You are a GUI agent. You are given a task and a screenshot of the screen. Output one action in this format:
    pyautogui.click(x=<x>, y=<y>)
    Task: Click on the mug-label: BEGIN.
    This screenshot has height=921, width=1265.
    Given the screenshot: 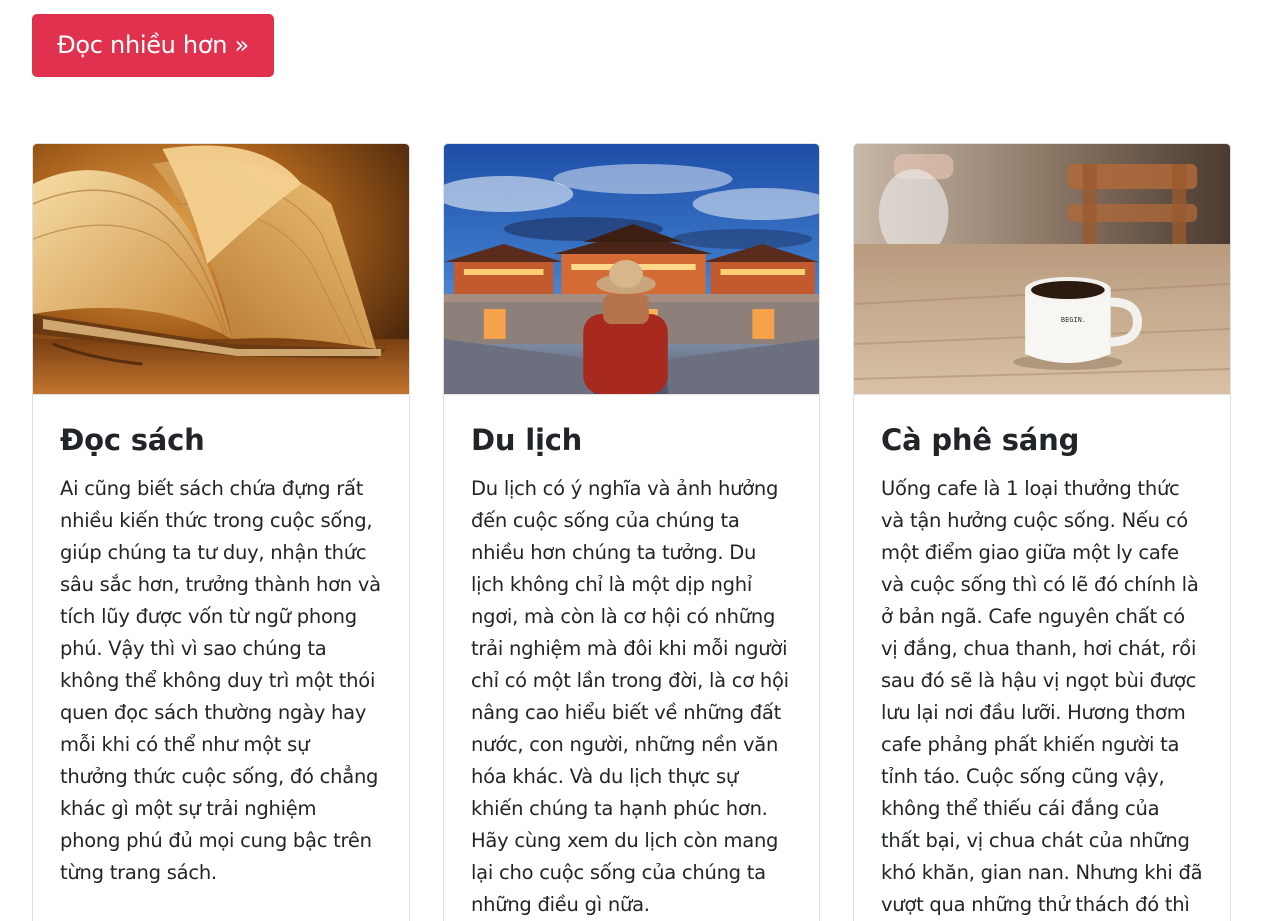 What is the action you would take?
    pyautogui.click(x=1073, y=320)
    